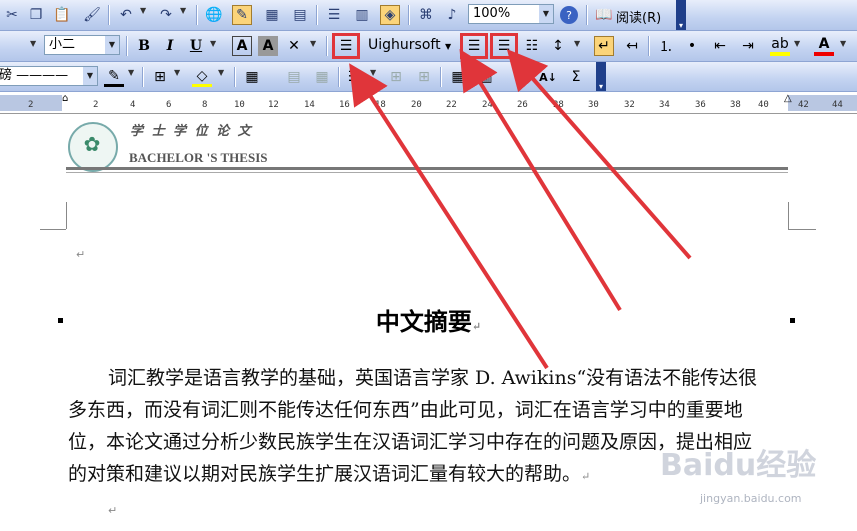  Describe the element at coordinates (569, 15) in the screenshot. I see `help-icon: ?` at that location.